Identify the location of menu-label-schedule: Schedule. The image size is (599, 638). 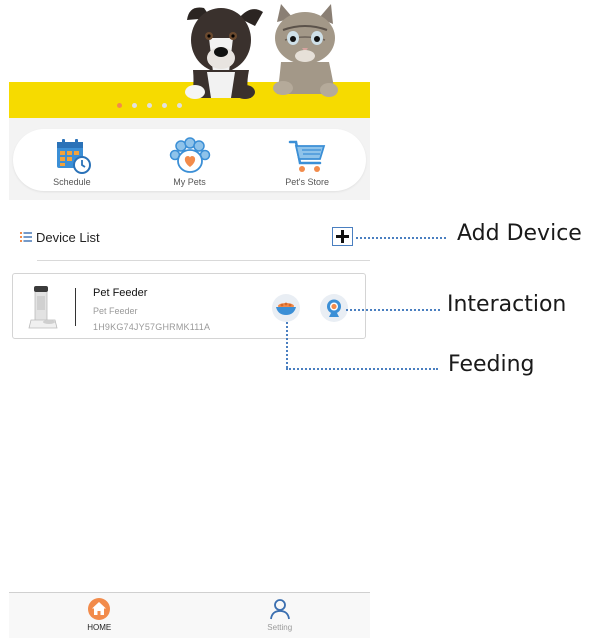
(72, 182).